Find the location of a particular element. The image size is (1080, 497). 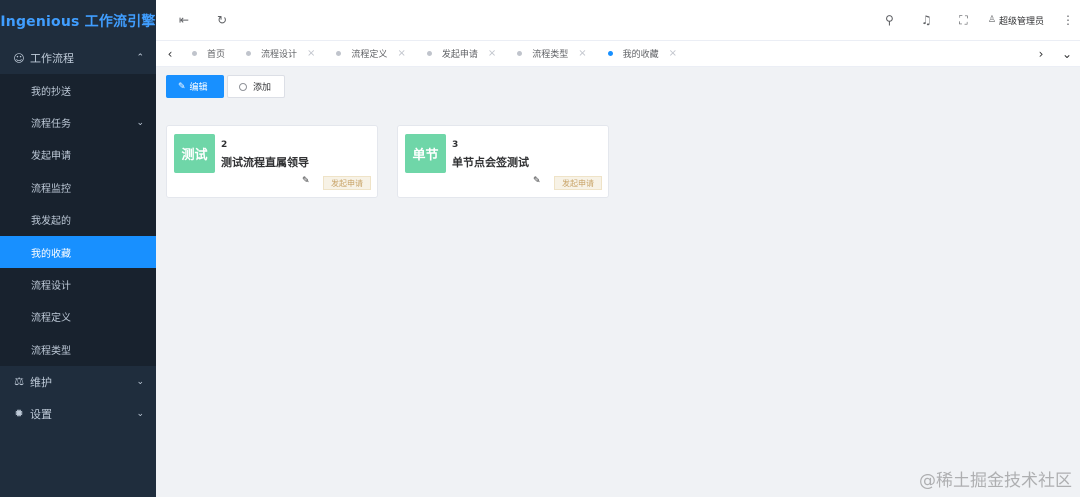

tag-process-definition: 流程定义 × is located at coordinates (371, 53).